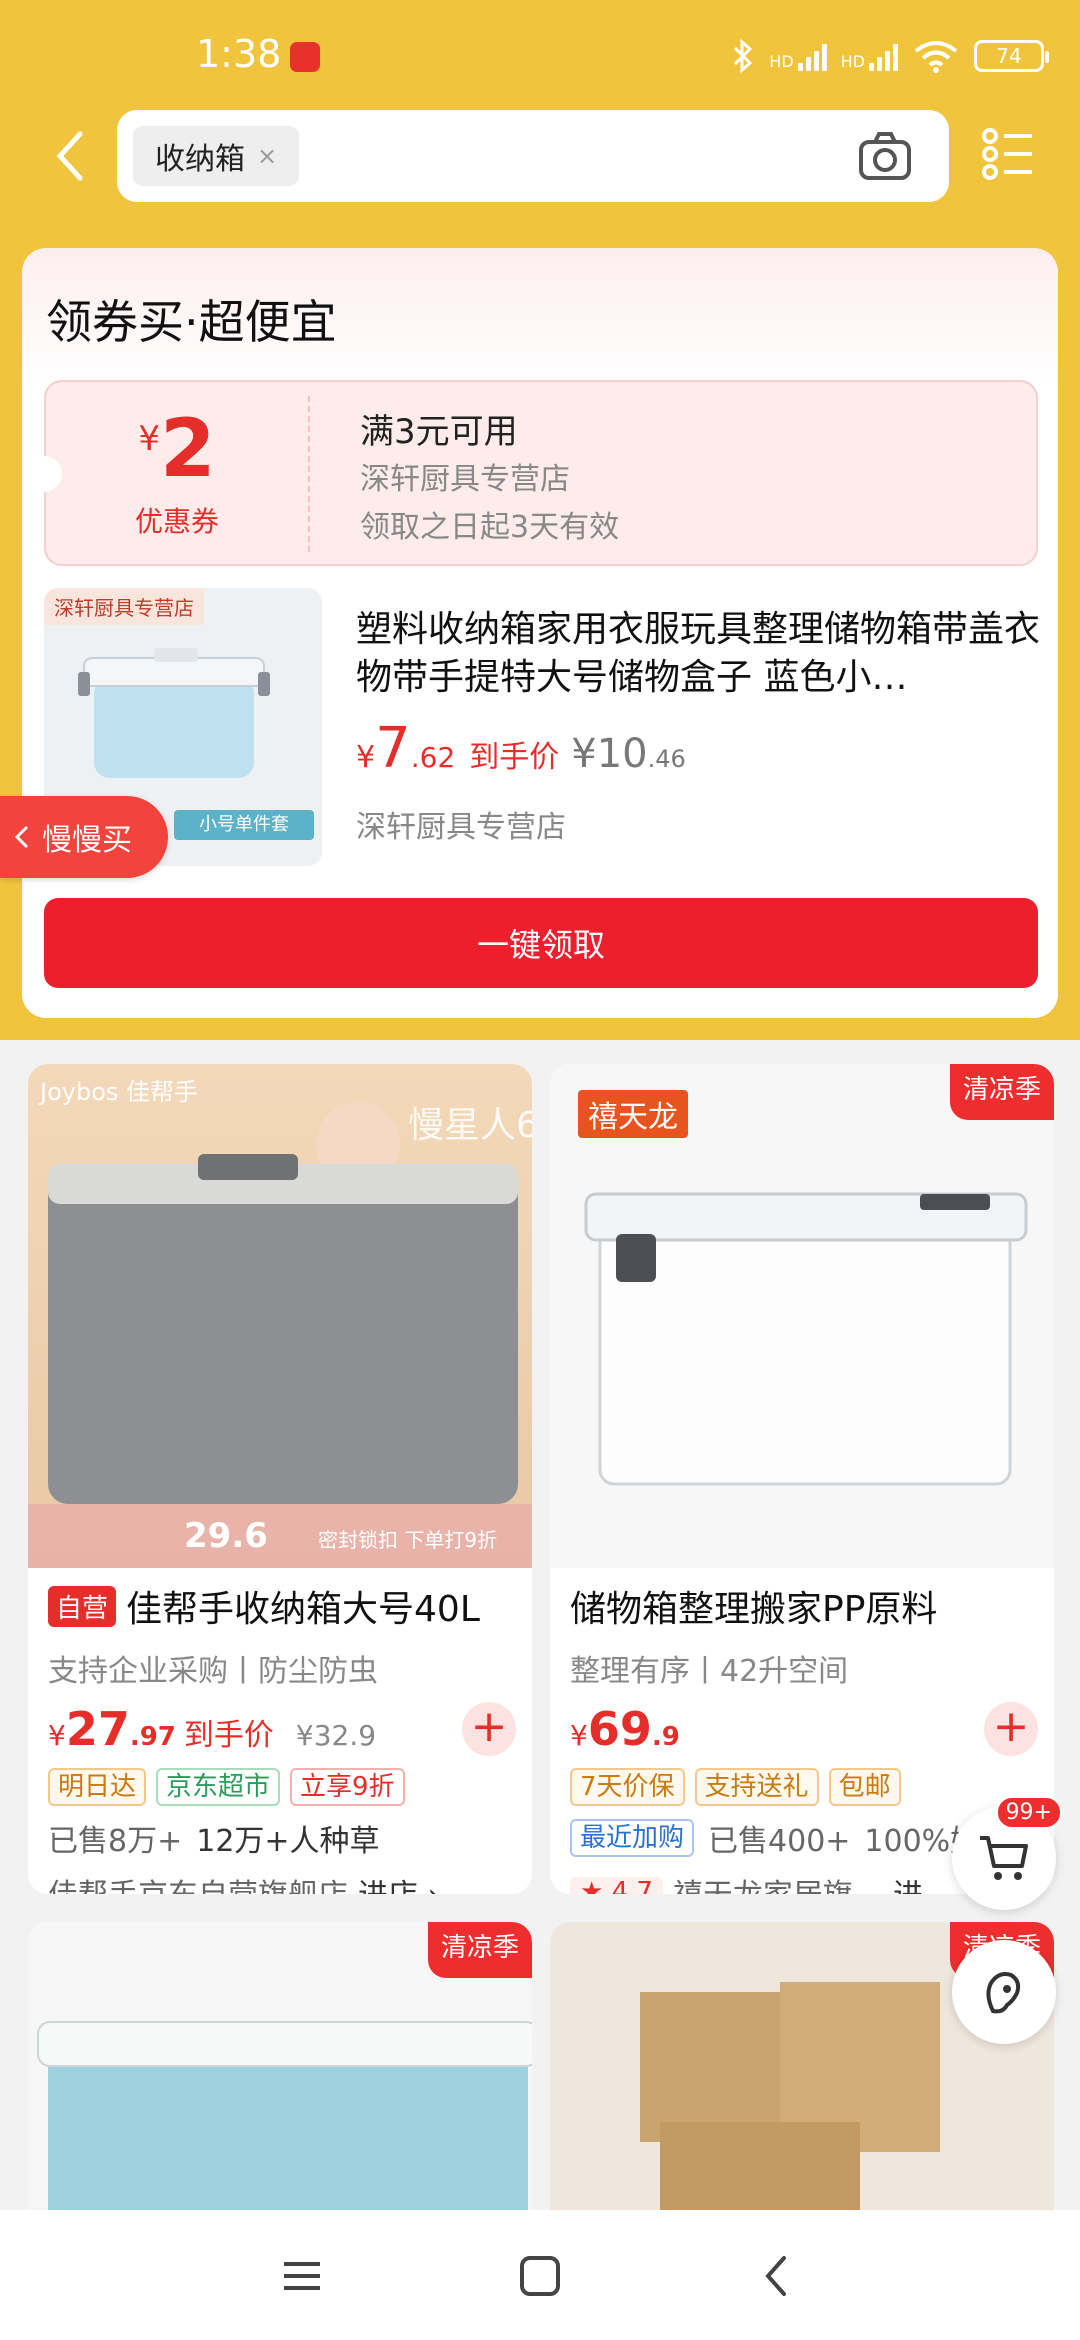 This screenshot has height=2340, width=1080. I want to click on product-image: 清凉季, so click(280, 2066).